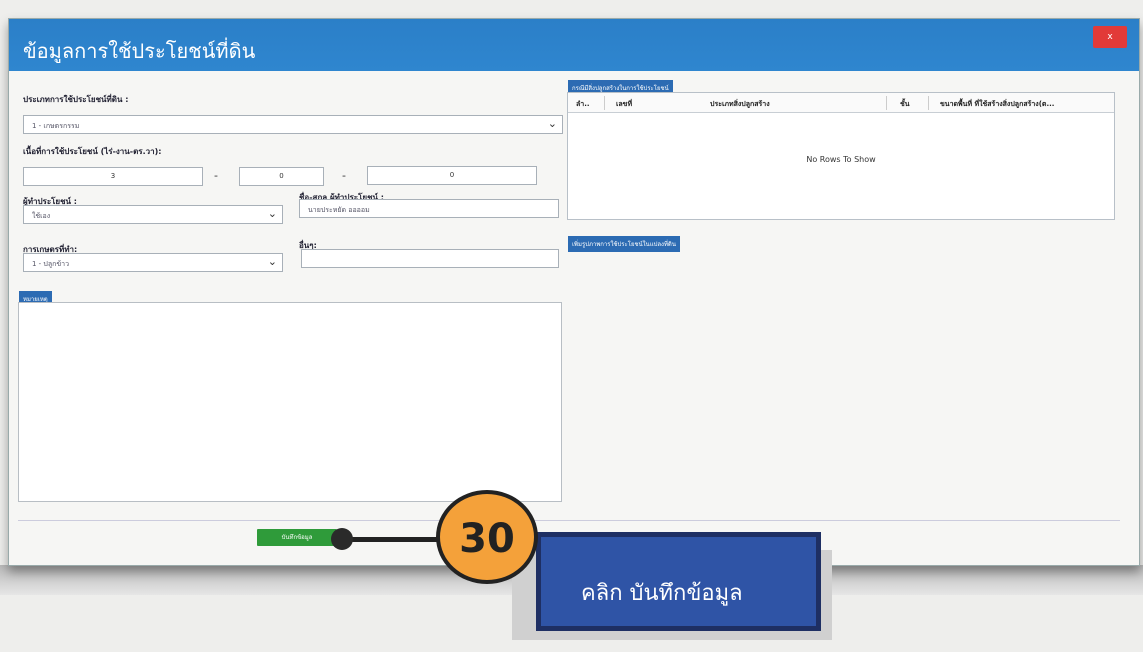  Describe the element at coordinates (113, 176) in the screenshot. I see `area-rai-input: 3` at that location.